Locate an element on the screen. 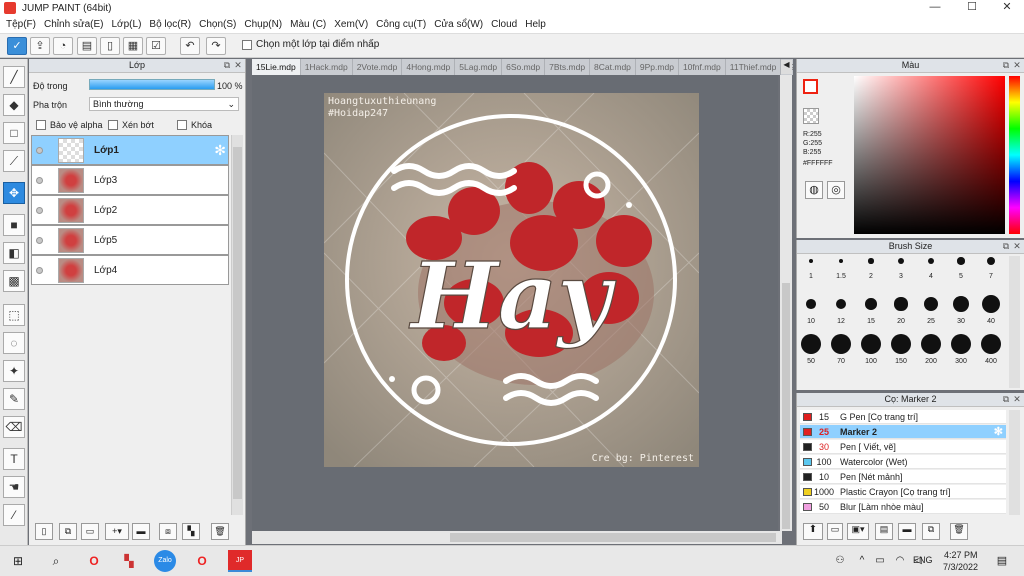 The width and height of the screenshot is (1024, 576). undo-icon: ↶ is located at coordinates (190, 46).